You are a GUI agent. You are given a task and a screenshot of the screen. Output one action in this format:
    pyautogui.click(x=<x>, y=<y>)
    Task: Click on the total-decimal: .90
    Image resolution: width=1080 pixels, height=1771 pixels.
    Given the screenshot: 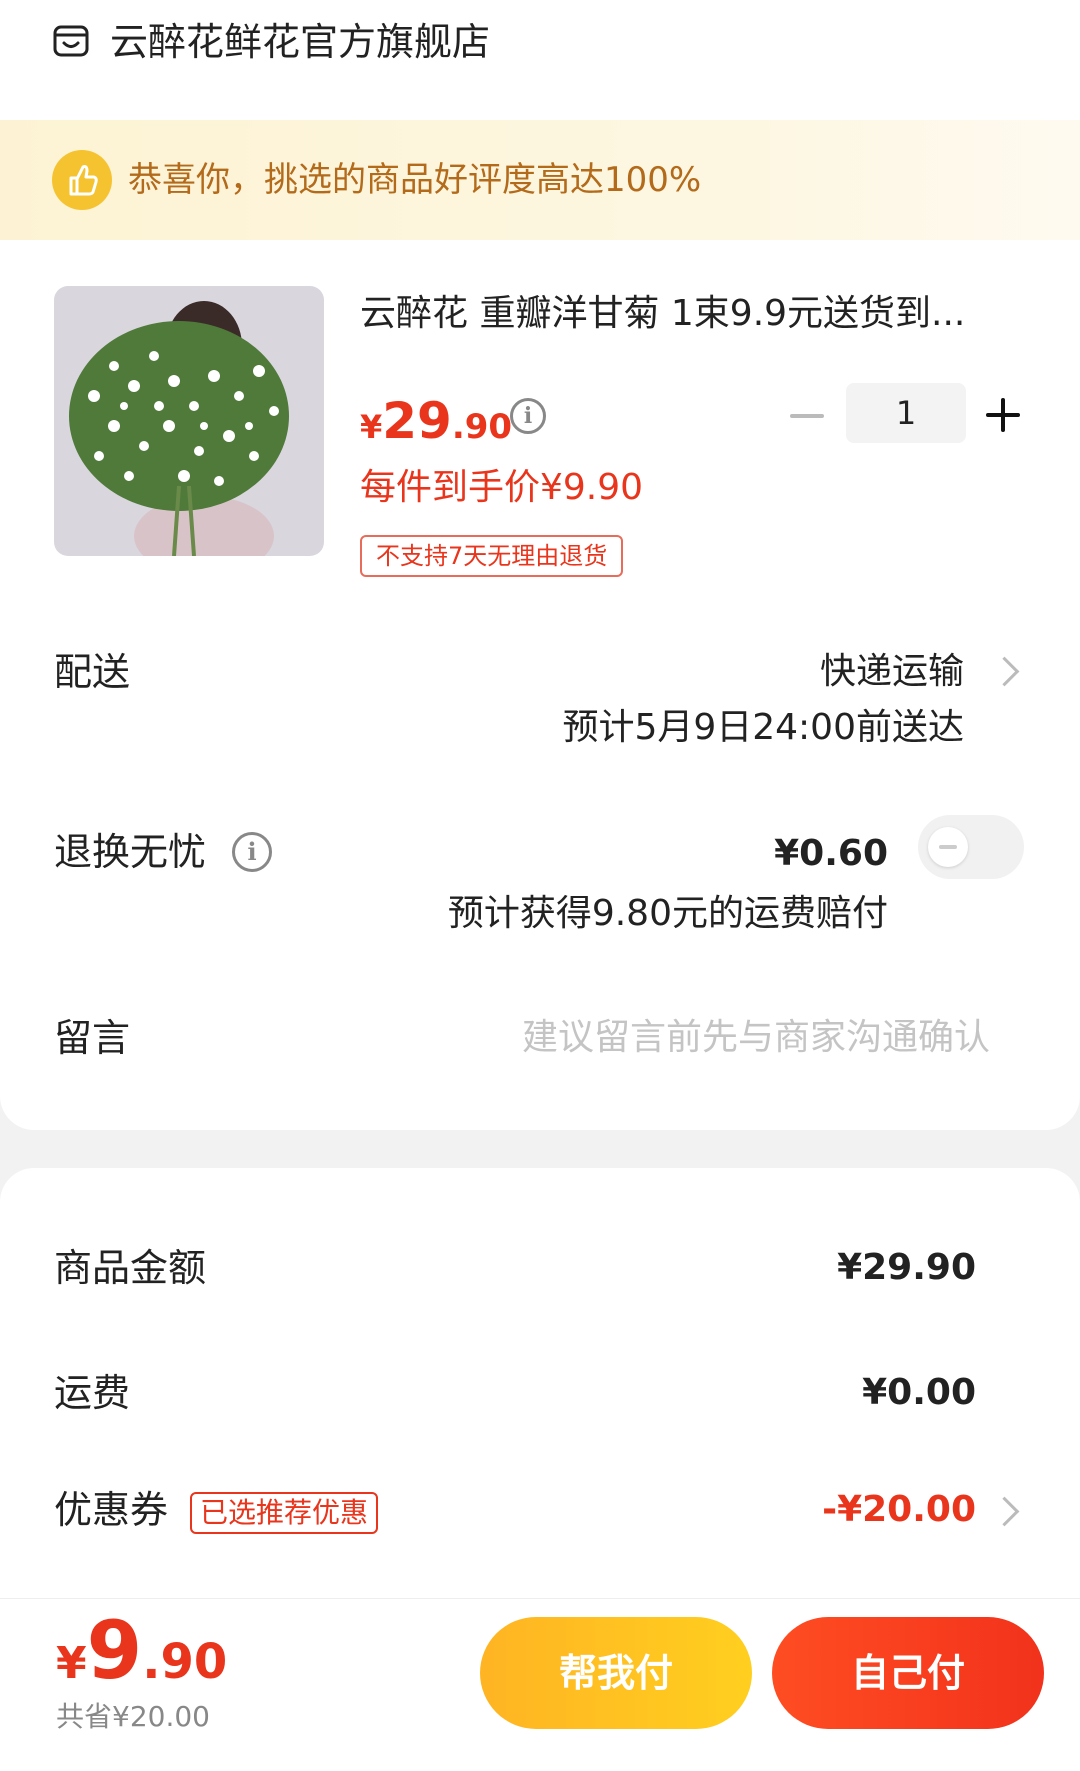 What is the action you would take?
    pyautogui.click(x=185, y=1662)
    